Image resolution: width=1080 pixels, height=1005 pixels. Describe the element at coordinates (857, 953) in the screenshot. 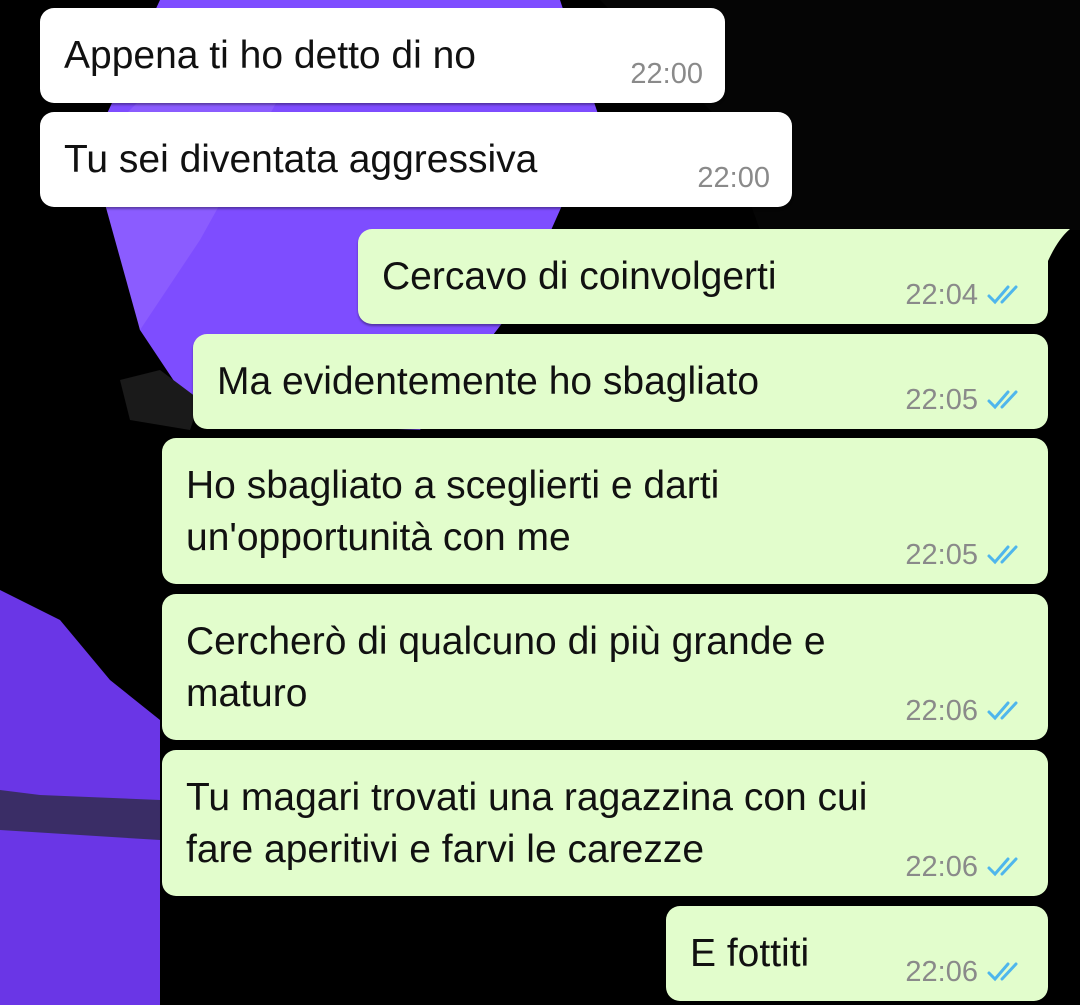

I see `outgoing-message: E fottiti 22:06` at that location.